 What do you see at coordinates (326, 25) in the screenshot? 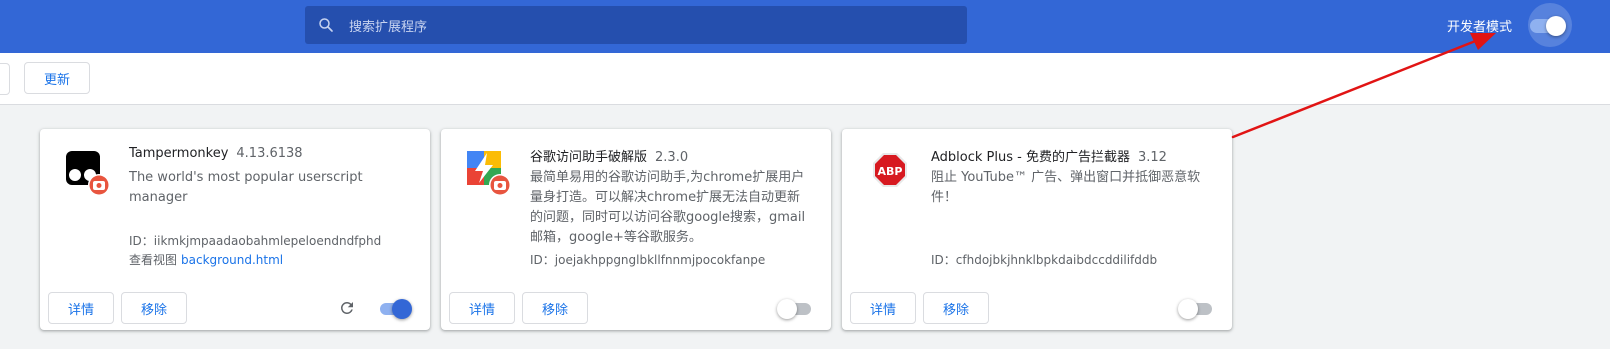
I see `search-icon` at bounding box center [326, 25].